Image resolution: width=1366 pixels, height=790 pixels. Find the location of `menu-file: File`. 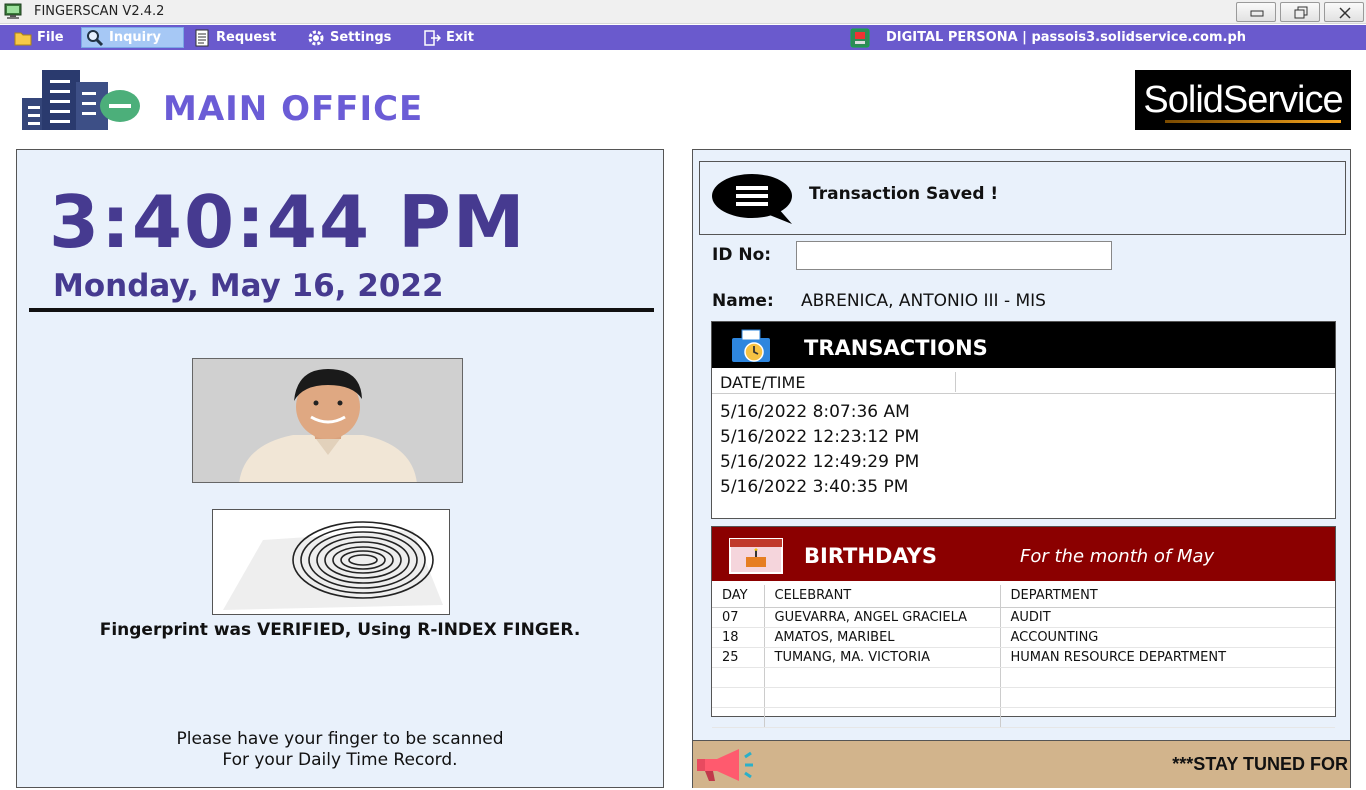

menu-file: File is located at coordinates (39, 37).